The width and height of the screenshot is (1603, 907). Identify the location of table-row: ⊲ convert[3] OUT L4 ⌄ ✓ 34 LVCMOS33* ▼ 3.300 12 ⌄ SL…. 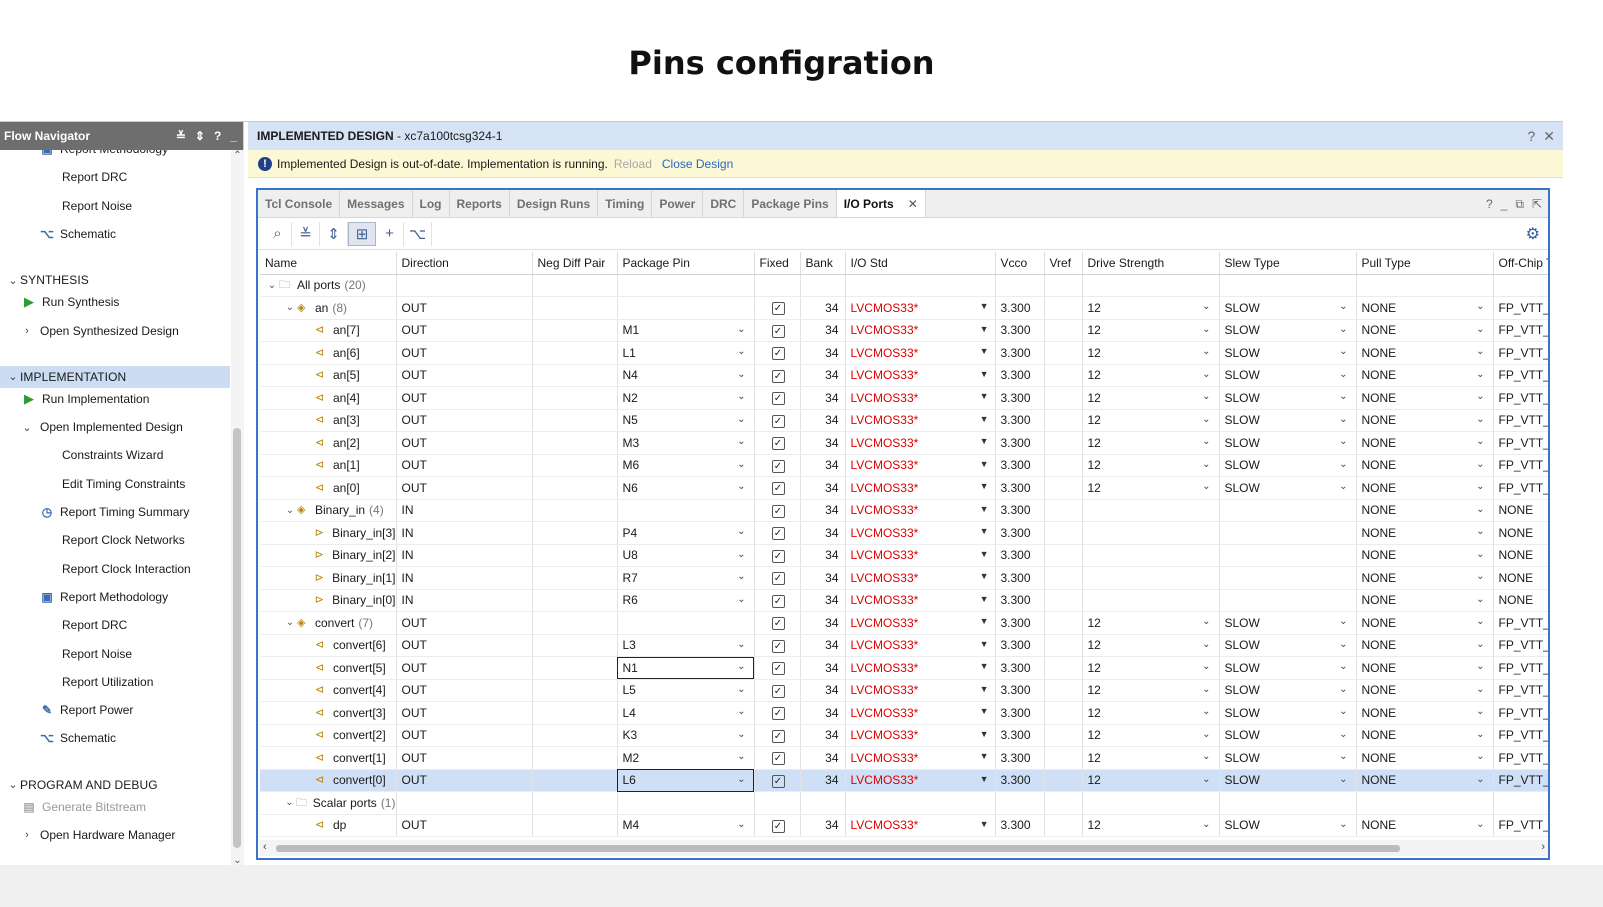
(904, 713).